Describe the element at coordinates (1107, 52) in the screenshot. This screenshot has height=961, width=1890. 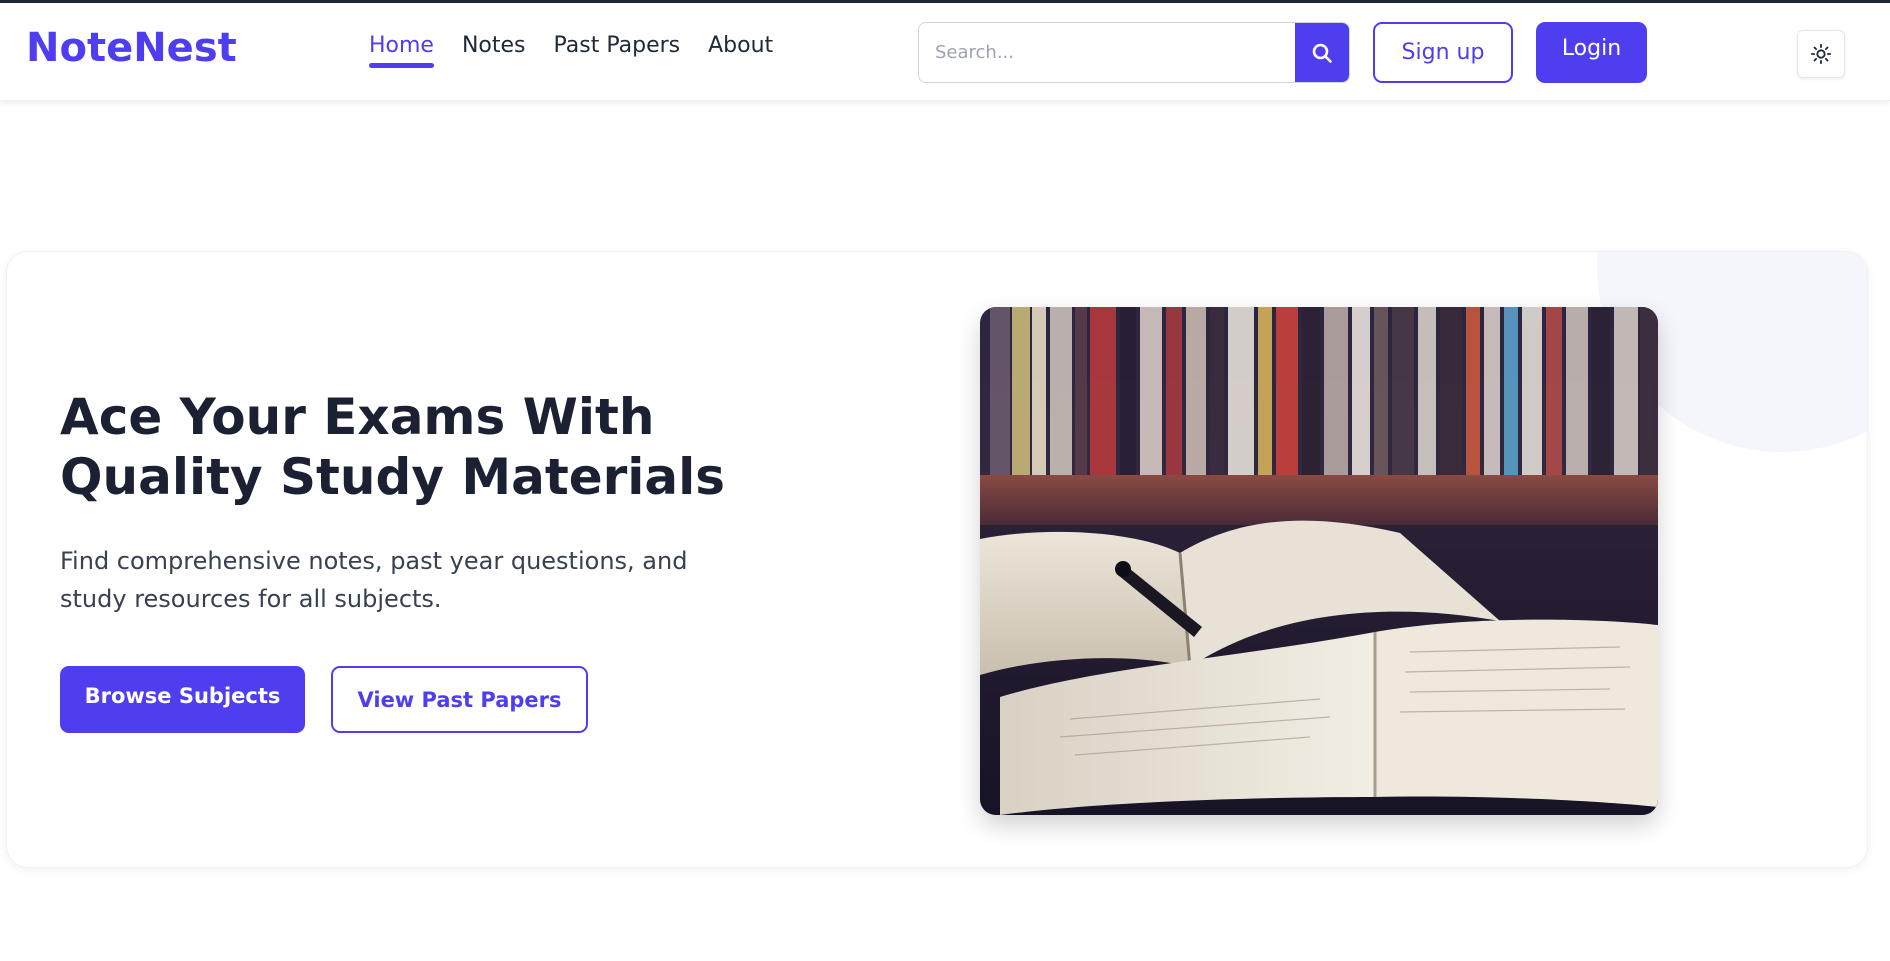
I see `search-input` at that location.